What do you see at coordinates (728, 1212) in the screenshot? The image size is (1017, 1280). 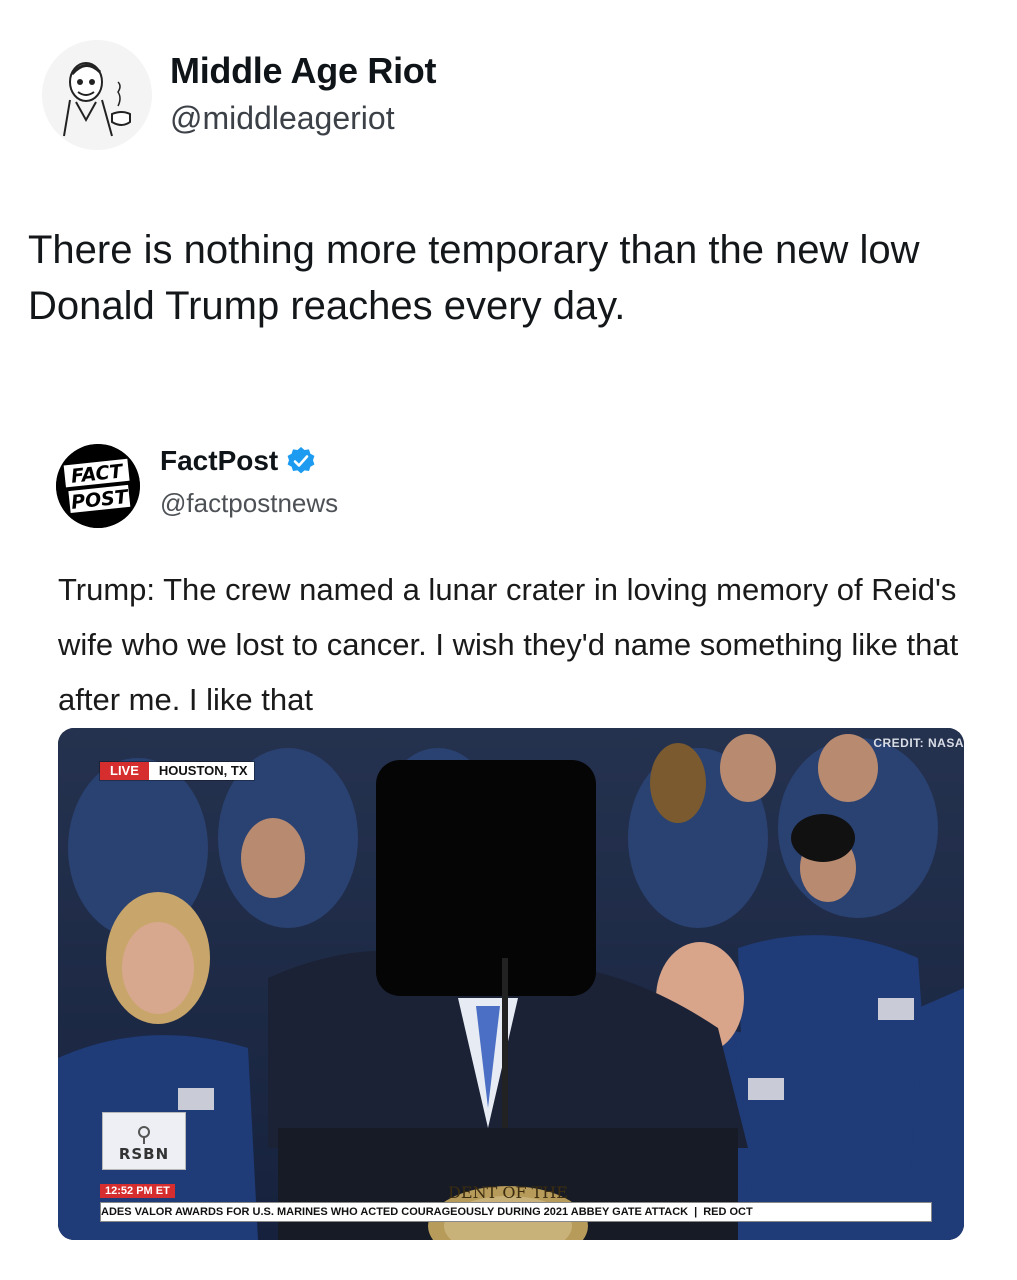 I see `ticker-next: RED OCT` at bounding box center [728, 1212].